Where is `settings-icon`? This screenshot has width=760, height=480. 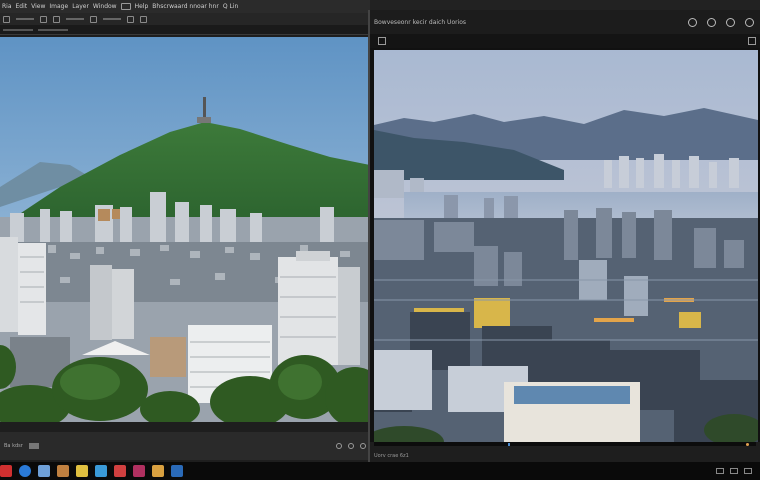
settings-icon is located at coordinates (711, 22).